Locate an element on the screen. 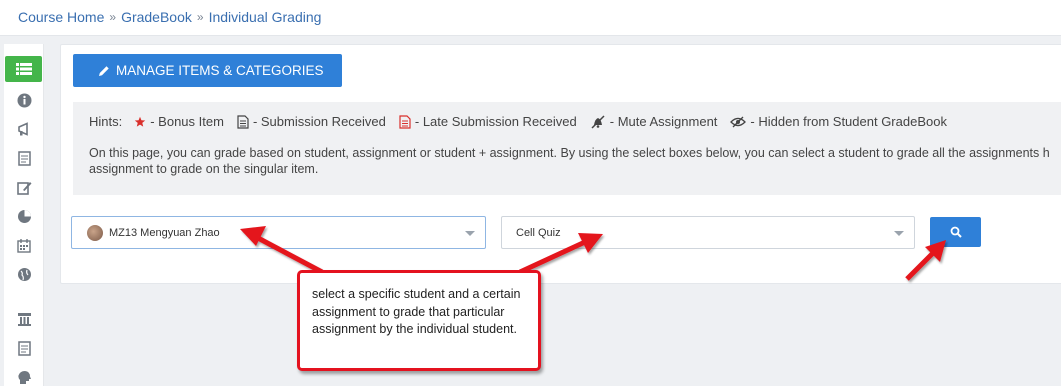 This screenshot has width=1061, height=386. manage-items-label: MANAGE ITEMS & CATEGORIES is located at coordinates (220, 70).